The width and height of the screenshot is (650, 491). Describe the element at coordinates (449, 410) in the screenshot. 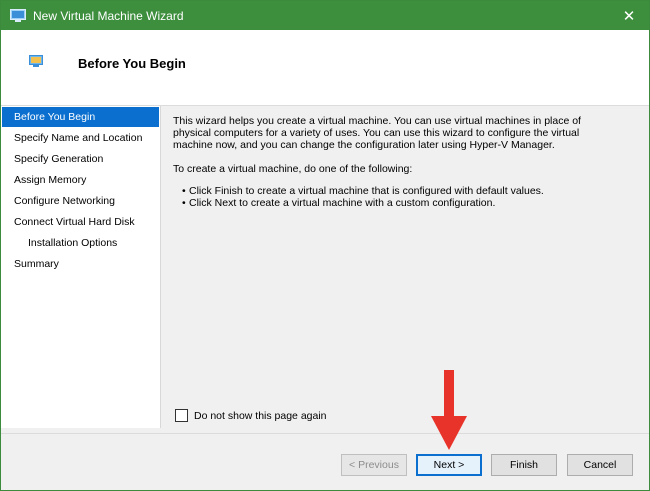

I see `down-arrow-icon` at that location.